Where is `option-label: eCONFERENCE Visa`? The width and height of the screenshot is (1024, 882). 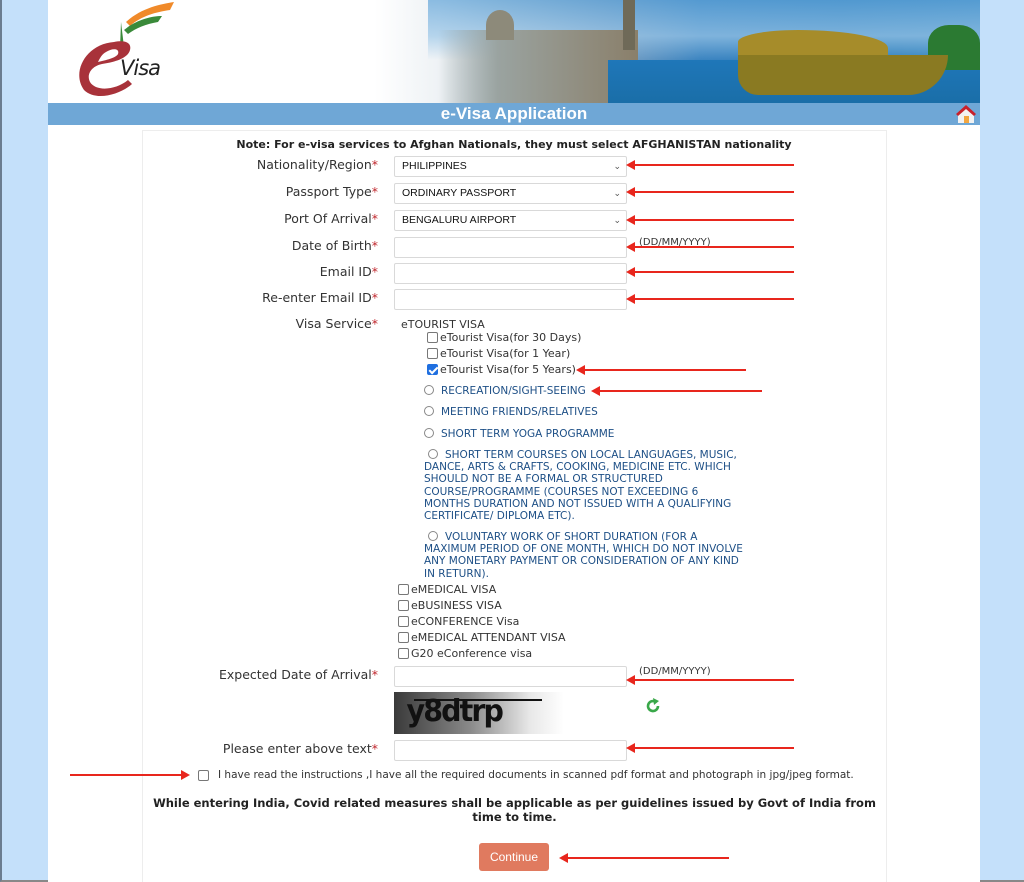
option-label: eCONFERENCE Visa is located at coordinates (465, 621).